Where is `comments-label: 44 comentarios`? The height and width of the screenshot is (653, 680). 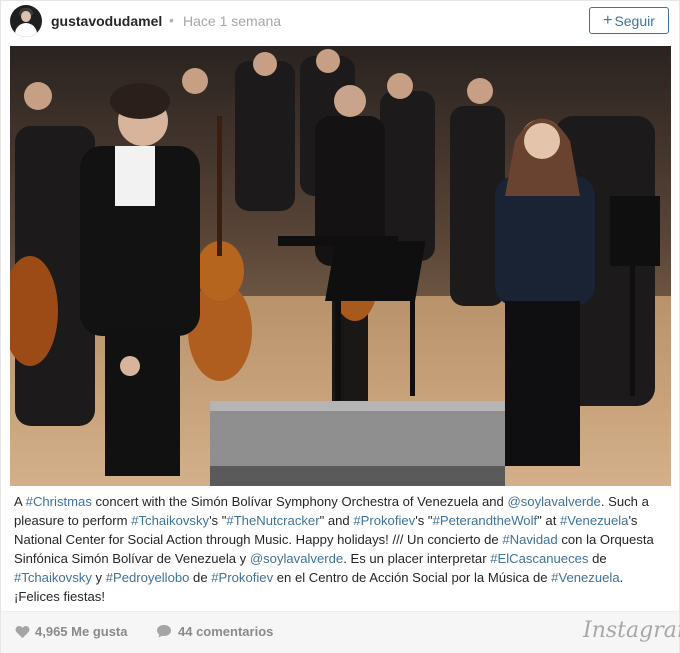
comments-label: 44 comentarios is located at coordinates (226, 631).